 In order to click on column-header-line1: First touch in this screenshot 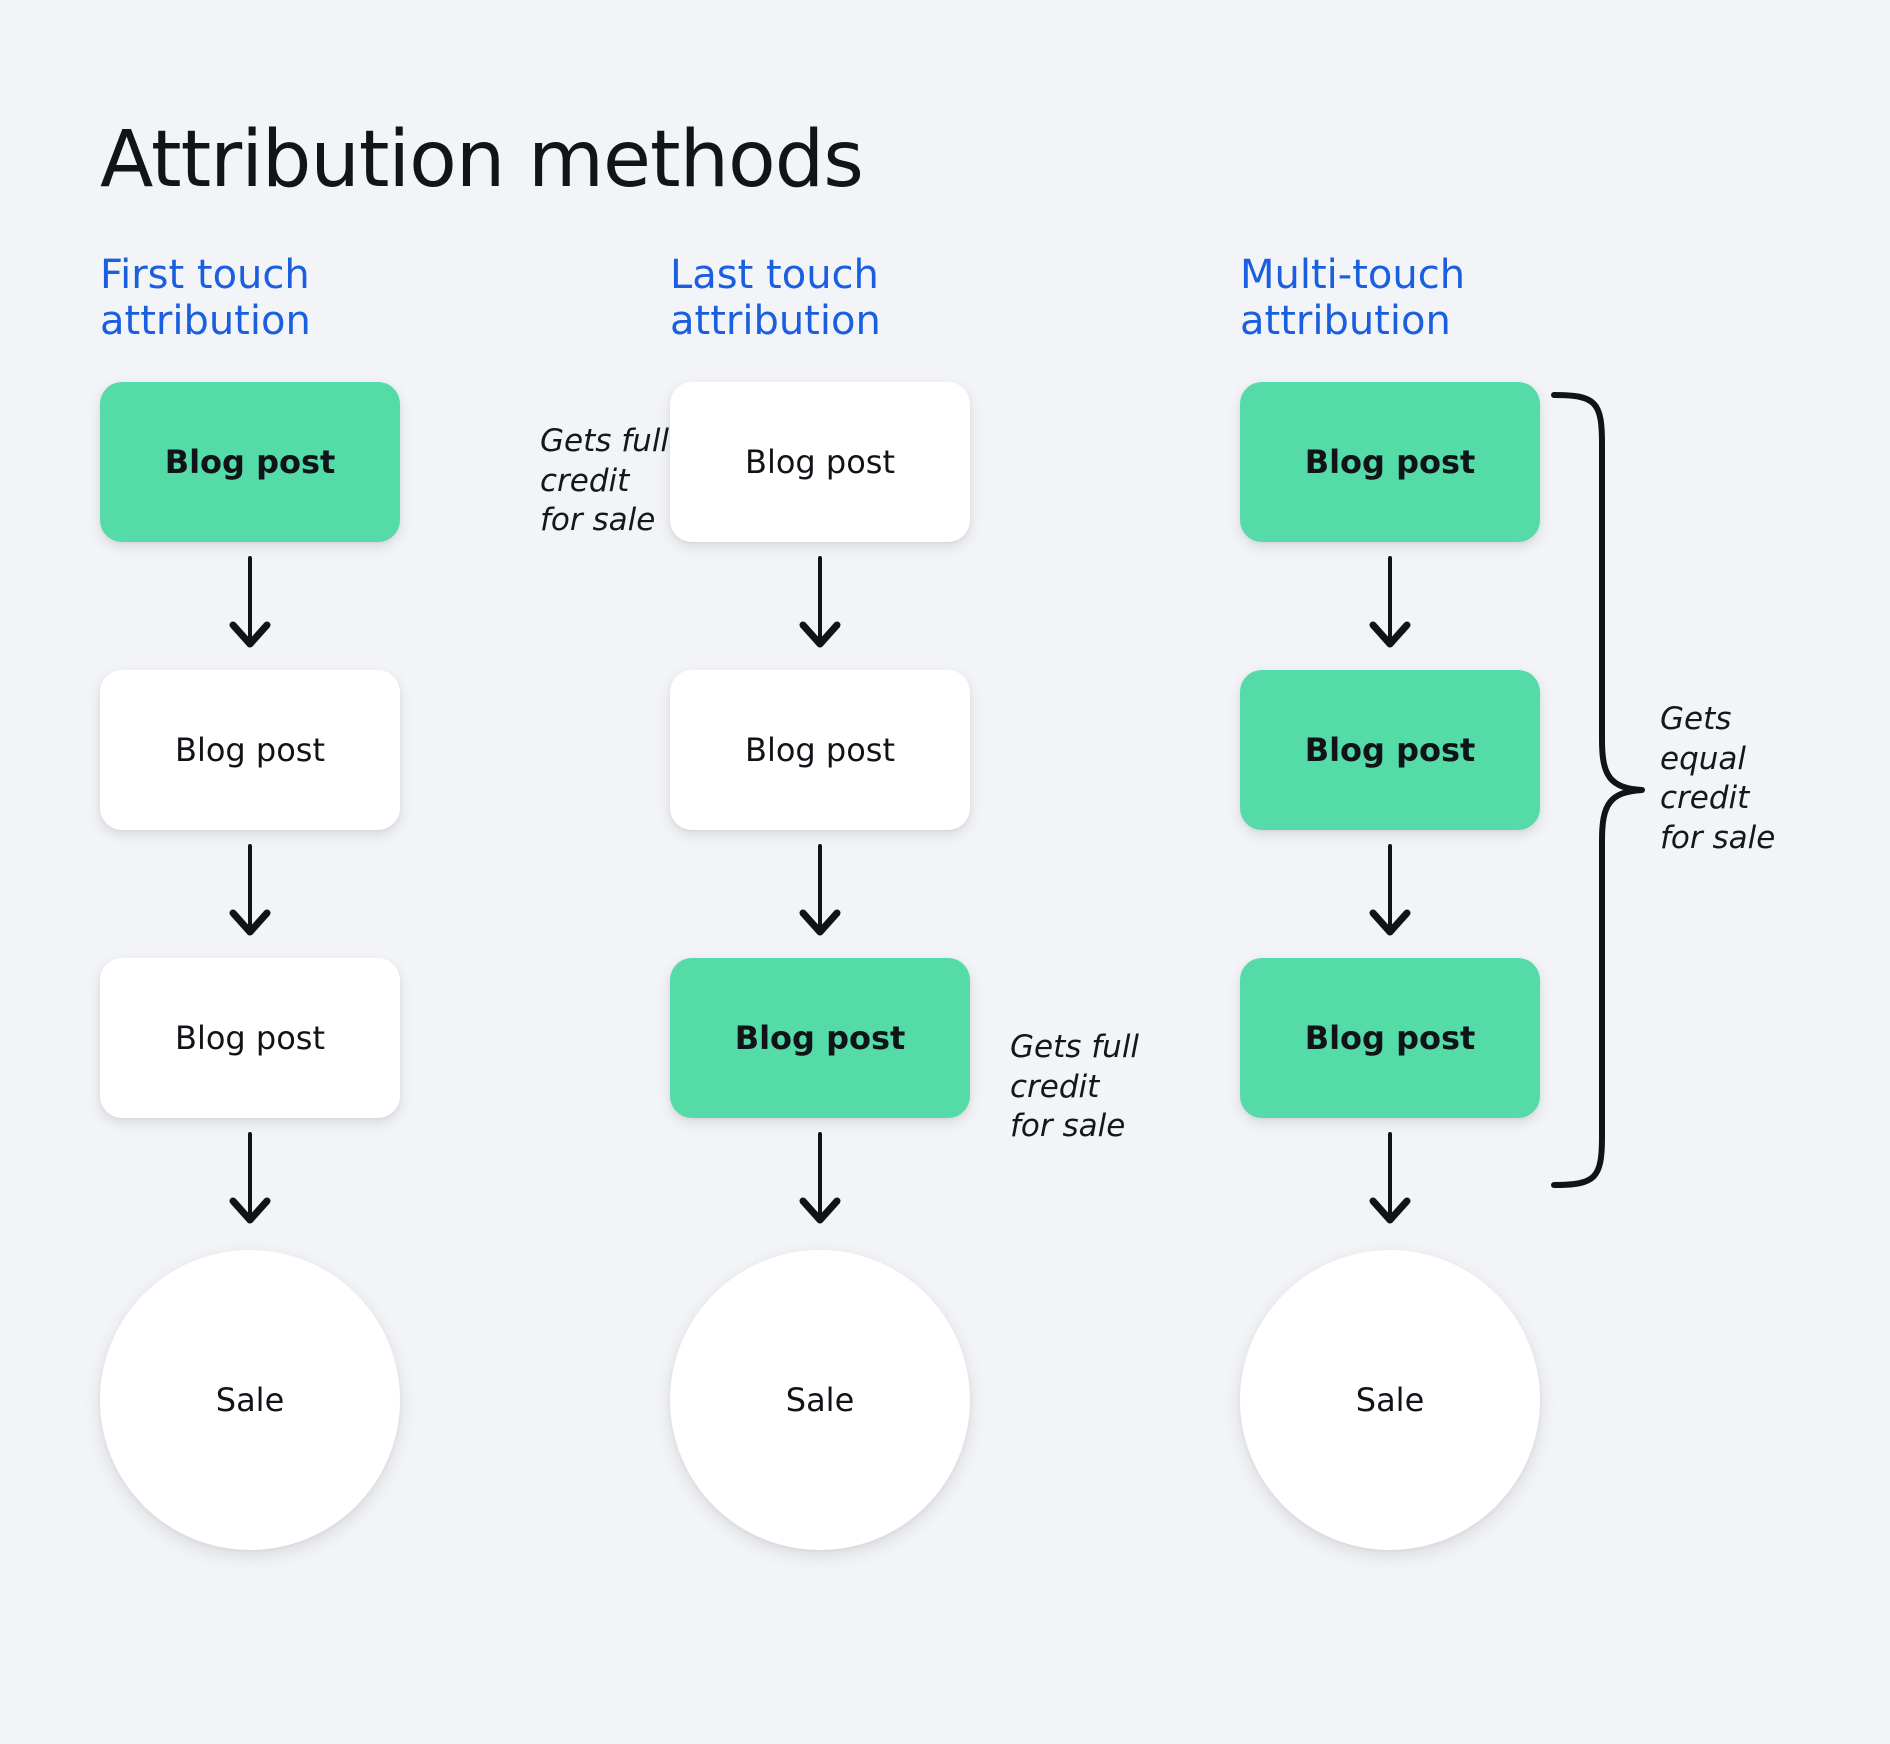, I will do `click(205, 275)`.